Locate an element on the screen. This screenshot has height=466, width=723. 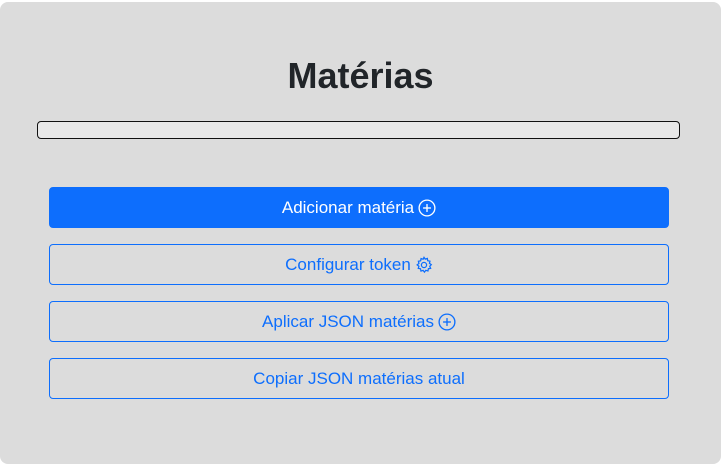
page-title: Matérias is located at coordinates (360, 75).